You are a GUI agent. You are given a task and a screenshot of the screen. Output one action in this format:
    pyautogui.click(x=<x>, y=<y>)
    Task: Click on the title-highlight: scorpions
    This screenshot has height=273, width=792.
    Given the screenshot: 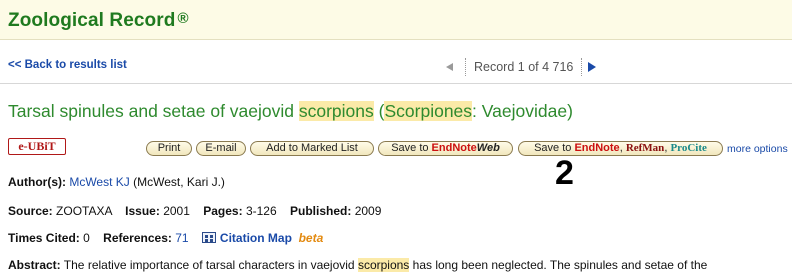 What is the action you would take?
    pyautogui.click(x=336, y=111)
    